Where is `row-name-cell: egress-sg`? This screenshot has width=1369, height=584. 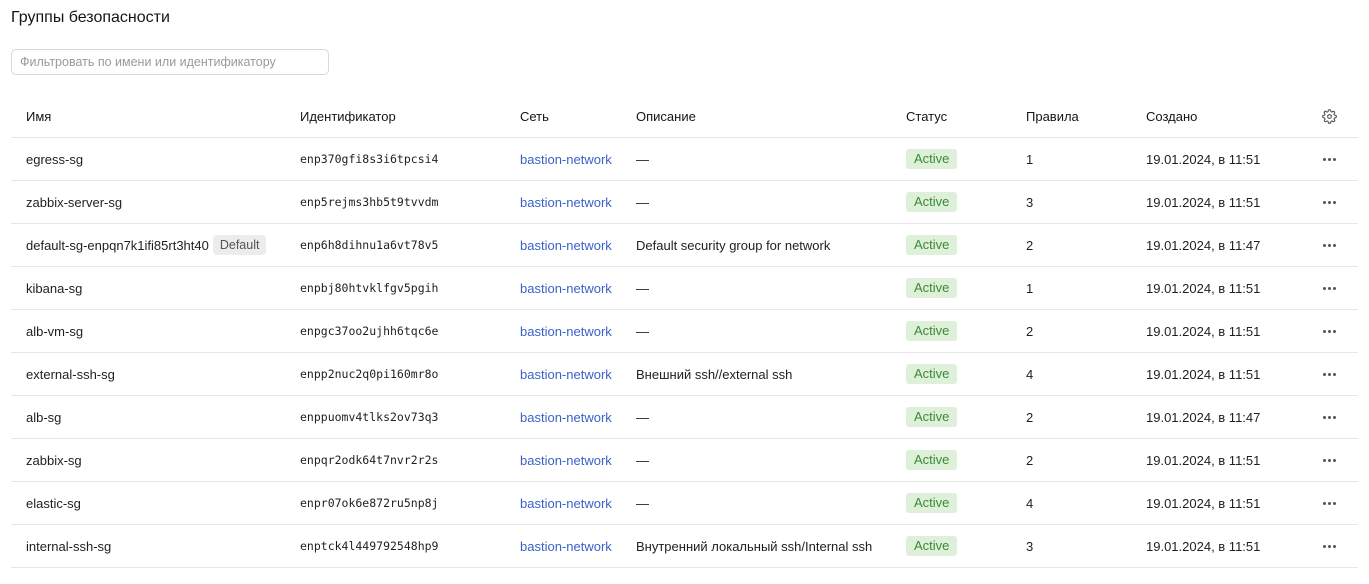 row-name-cell: egress-sg is located at coordinates (54, 159).